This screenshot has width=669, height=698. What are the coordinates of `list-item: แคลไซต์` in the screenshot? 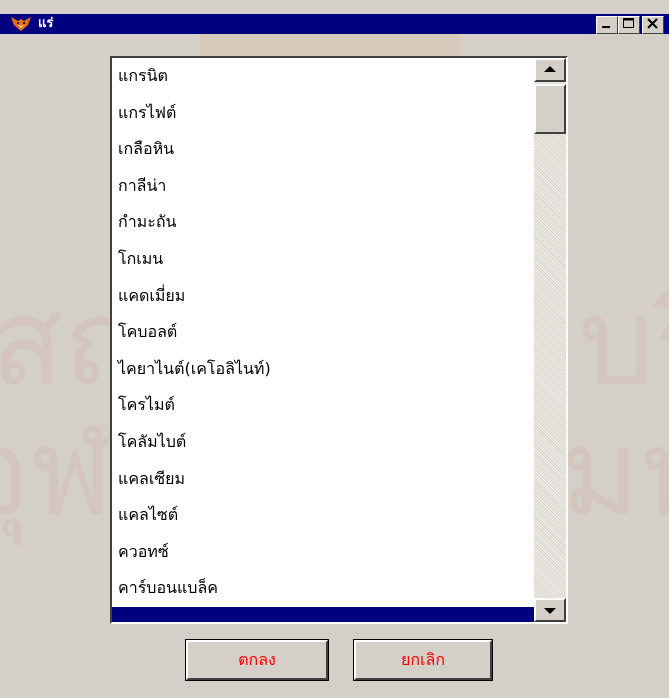 It's located at (323, 515).